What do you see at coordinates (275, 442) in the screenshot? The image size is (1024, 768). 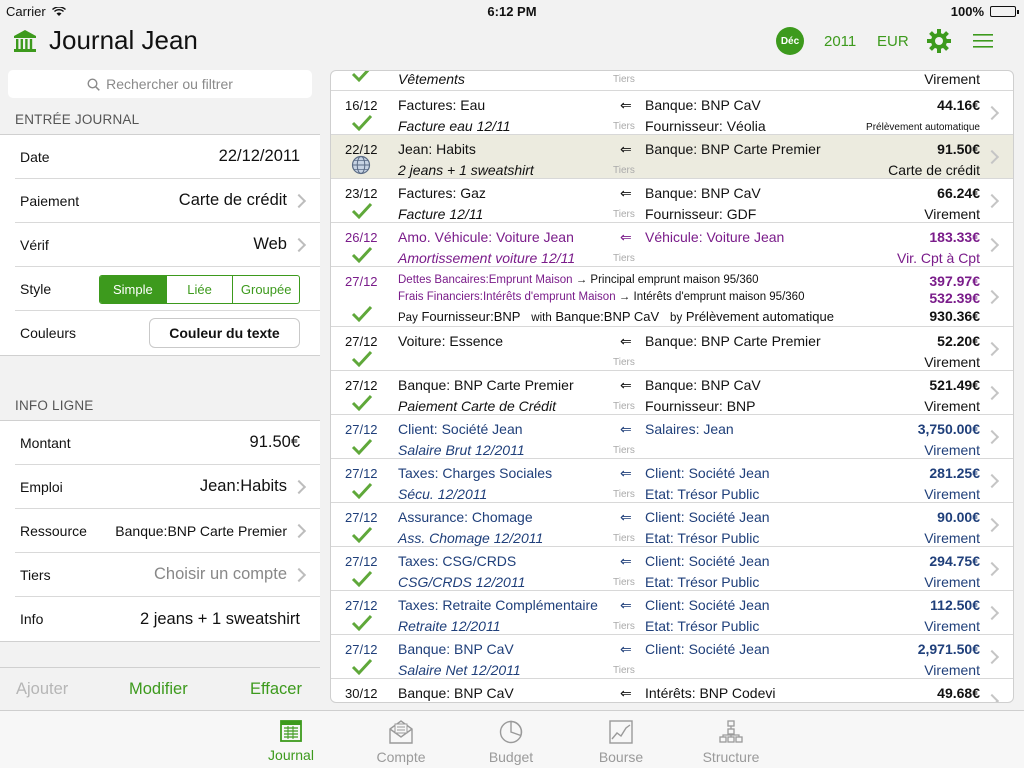 I see `montant-value: 91.50€` at bounding box center [275, 442].